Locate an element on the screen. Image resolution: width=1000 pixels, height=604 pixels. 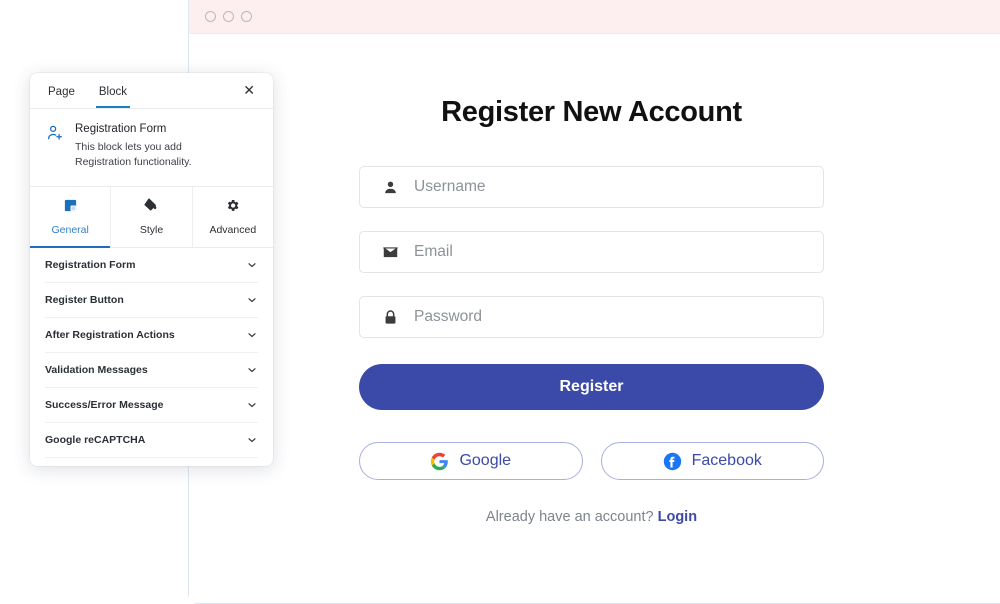
login-prompt: Already have an account? Login is located at coordinates (591, 517).